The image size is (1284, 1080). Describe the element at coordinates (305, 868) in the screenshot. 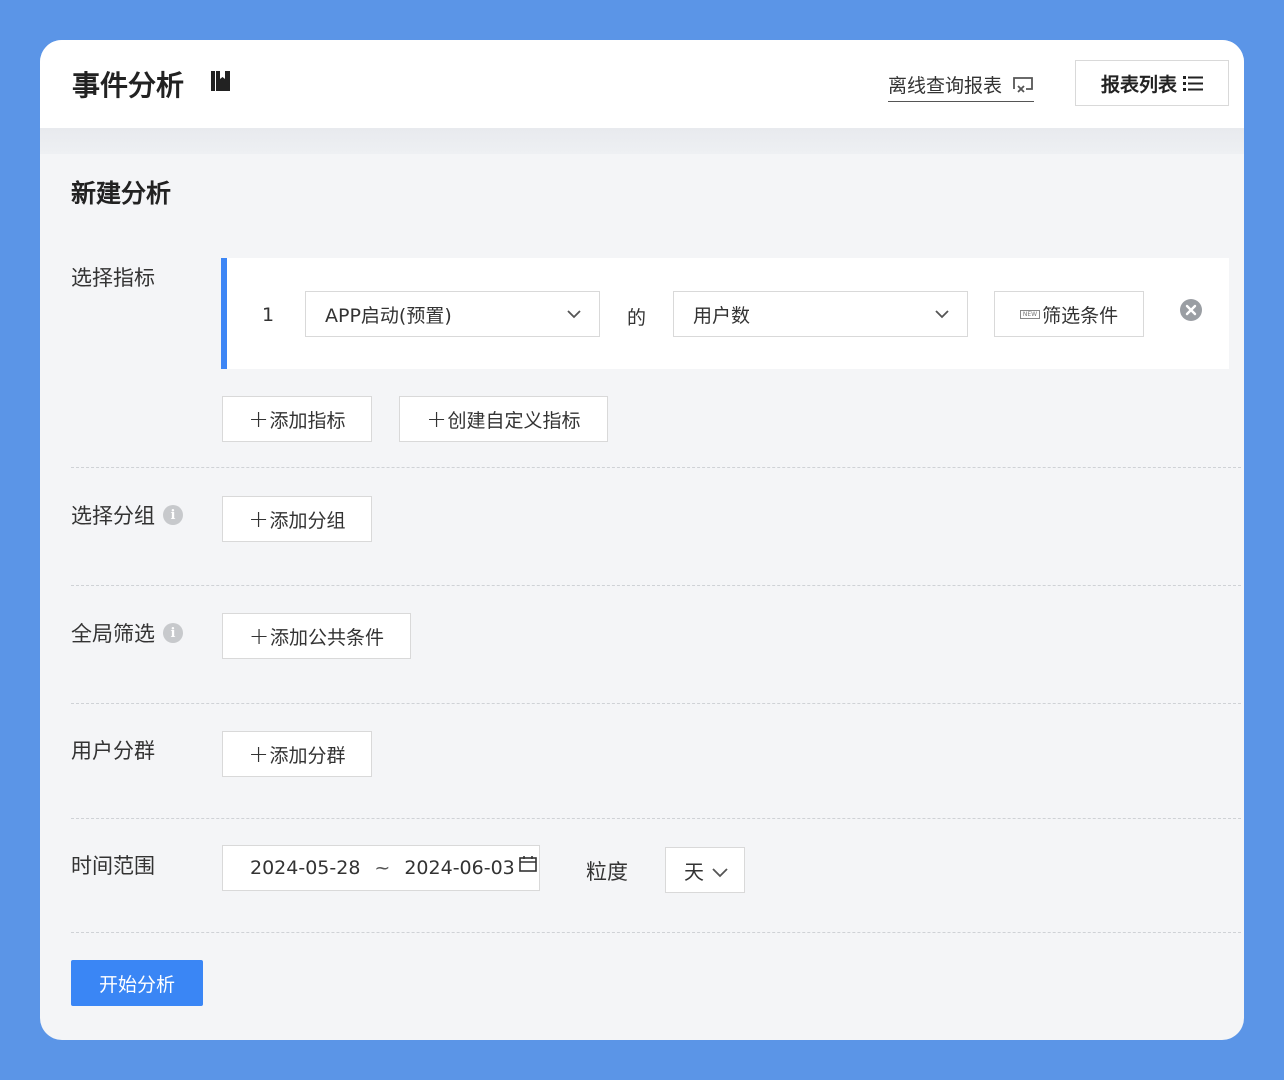

I see `start-date: 2024-05-28` at that location.